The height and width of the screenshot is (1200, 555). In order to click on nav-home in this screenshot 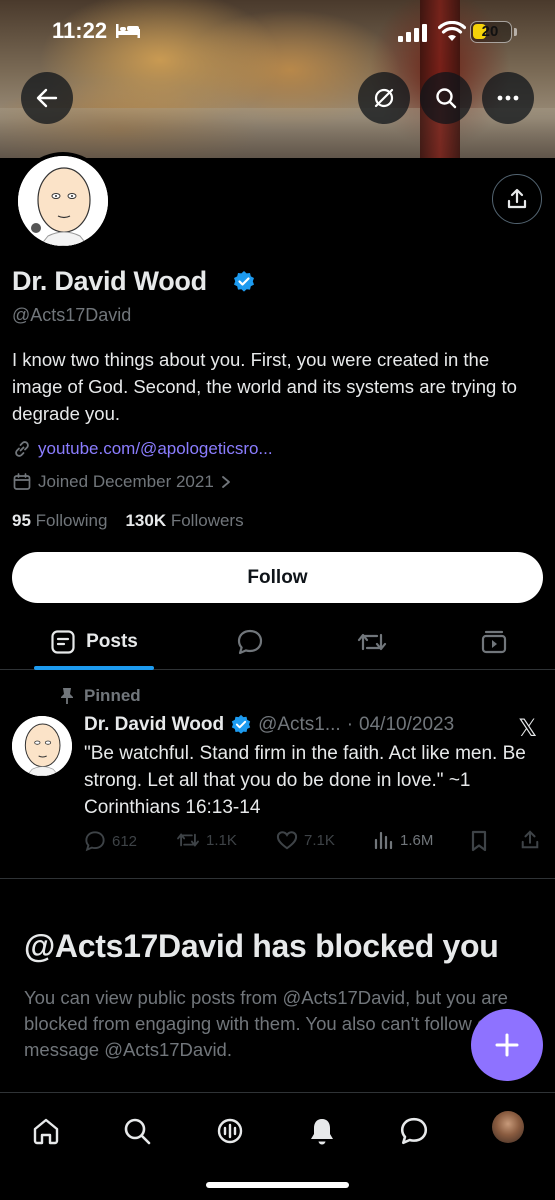, I will do `click(46, 1131)`.